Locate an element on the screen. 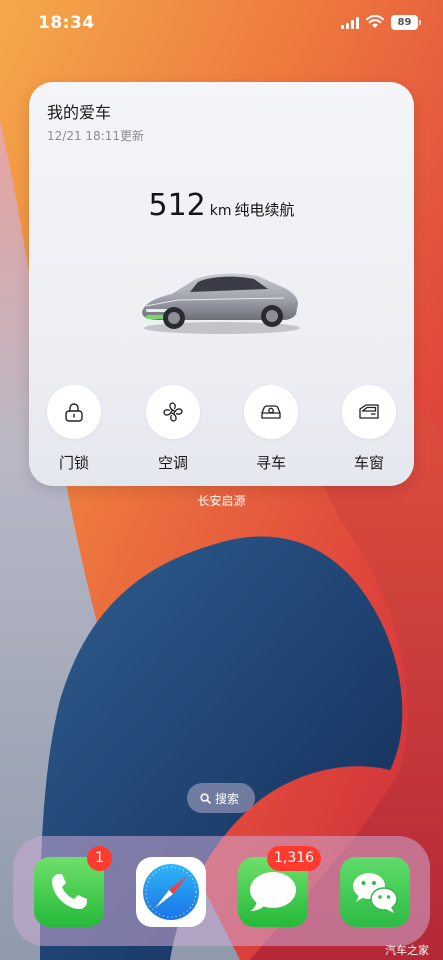  find-car-icon is located at coordinates (271, 412).